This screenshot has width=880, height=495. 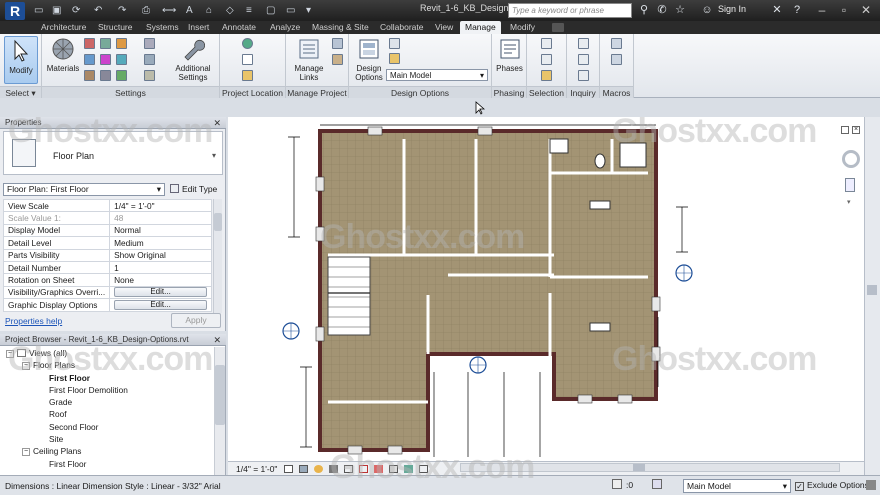 What do you see at coordinates (546, 59) in the screenshot?
I see `load-selection-icon` at bounding box center [546, 59].